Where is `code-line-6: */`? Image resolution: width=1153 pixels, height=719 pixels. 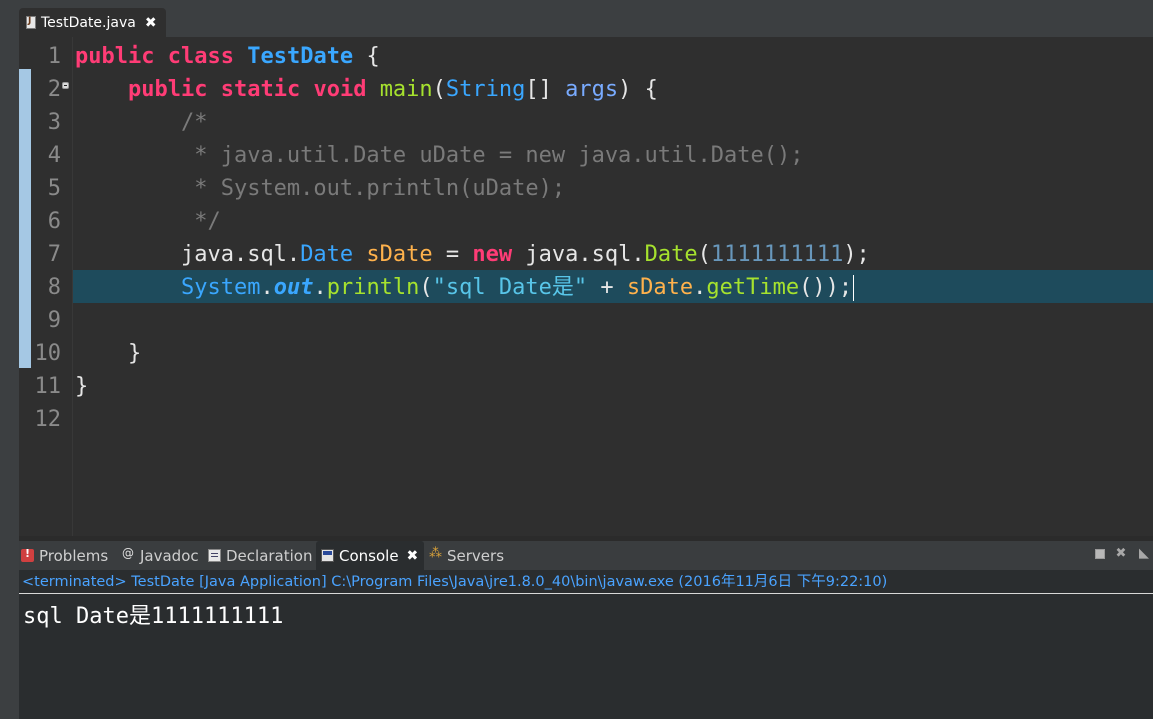 code-line-6: */ is located at coordinates (472, 221).